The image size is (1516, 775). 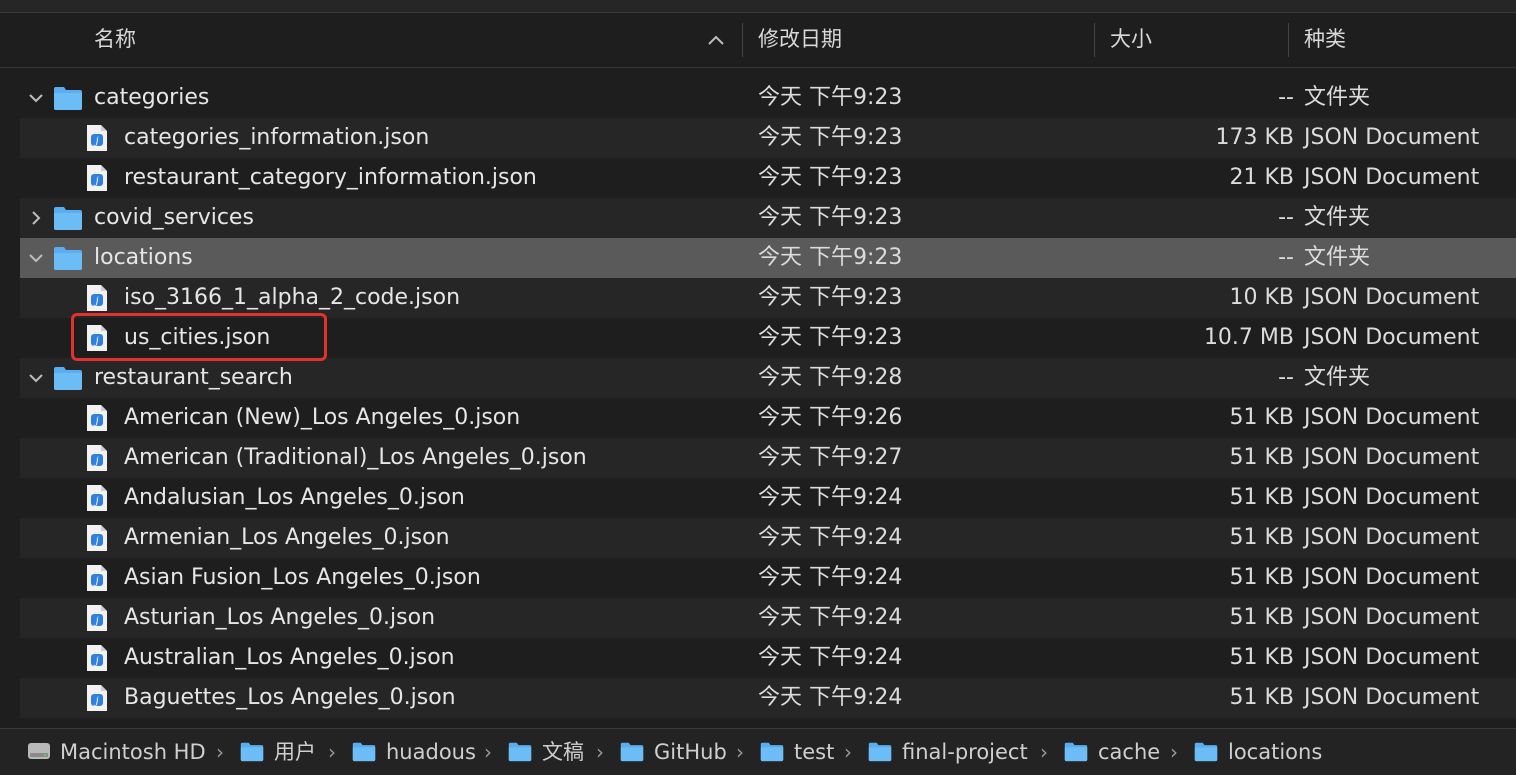 I want to click on item-modified-date: 今天 下午9:28, so click(x=830, y=377).